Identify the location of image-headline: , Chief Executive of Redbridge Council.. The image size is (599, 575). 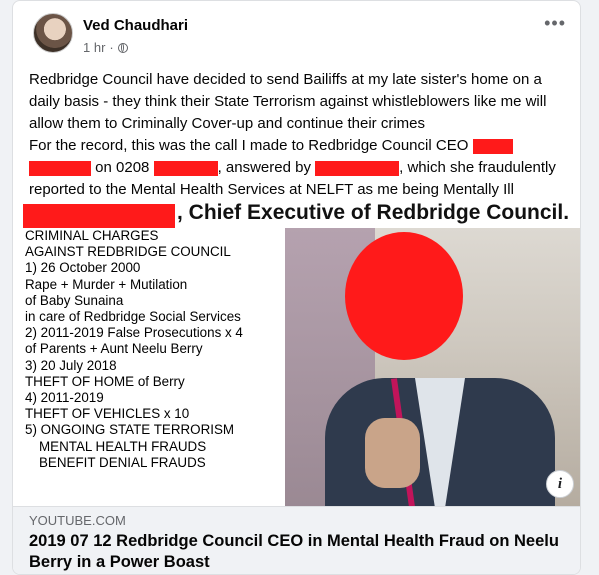
(373, 212).